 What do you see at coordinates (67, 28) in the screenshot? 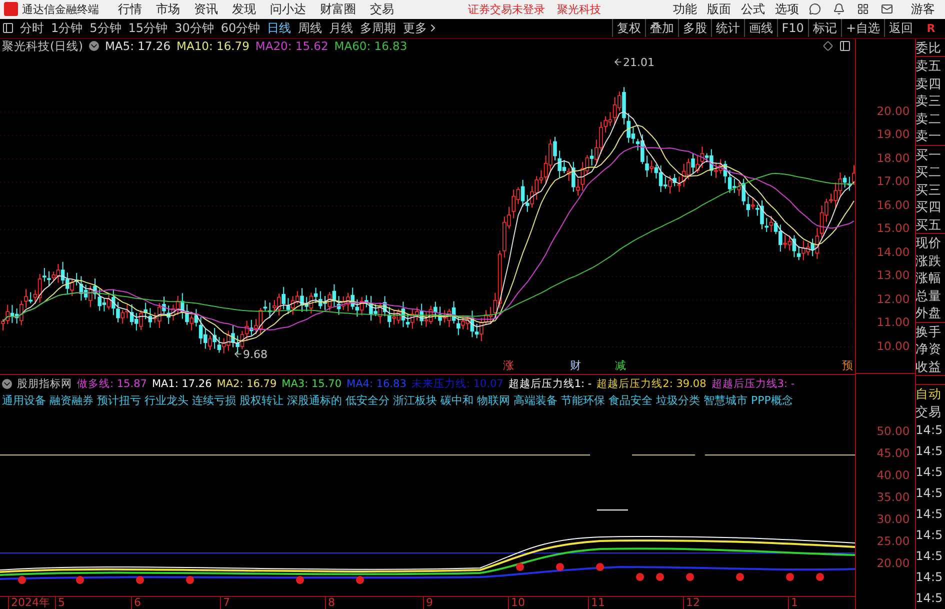
I see `period-tab: 1分钟` at bounding box center [67, 28].